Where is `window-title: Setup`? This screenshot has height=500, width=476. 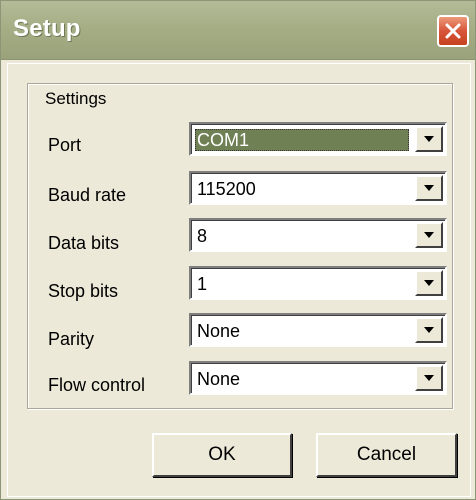 window-title: Setup is located at coordinates (47, 28).